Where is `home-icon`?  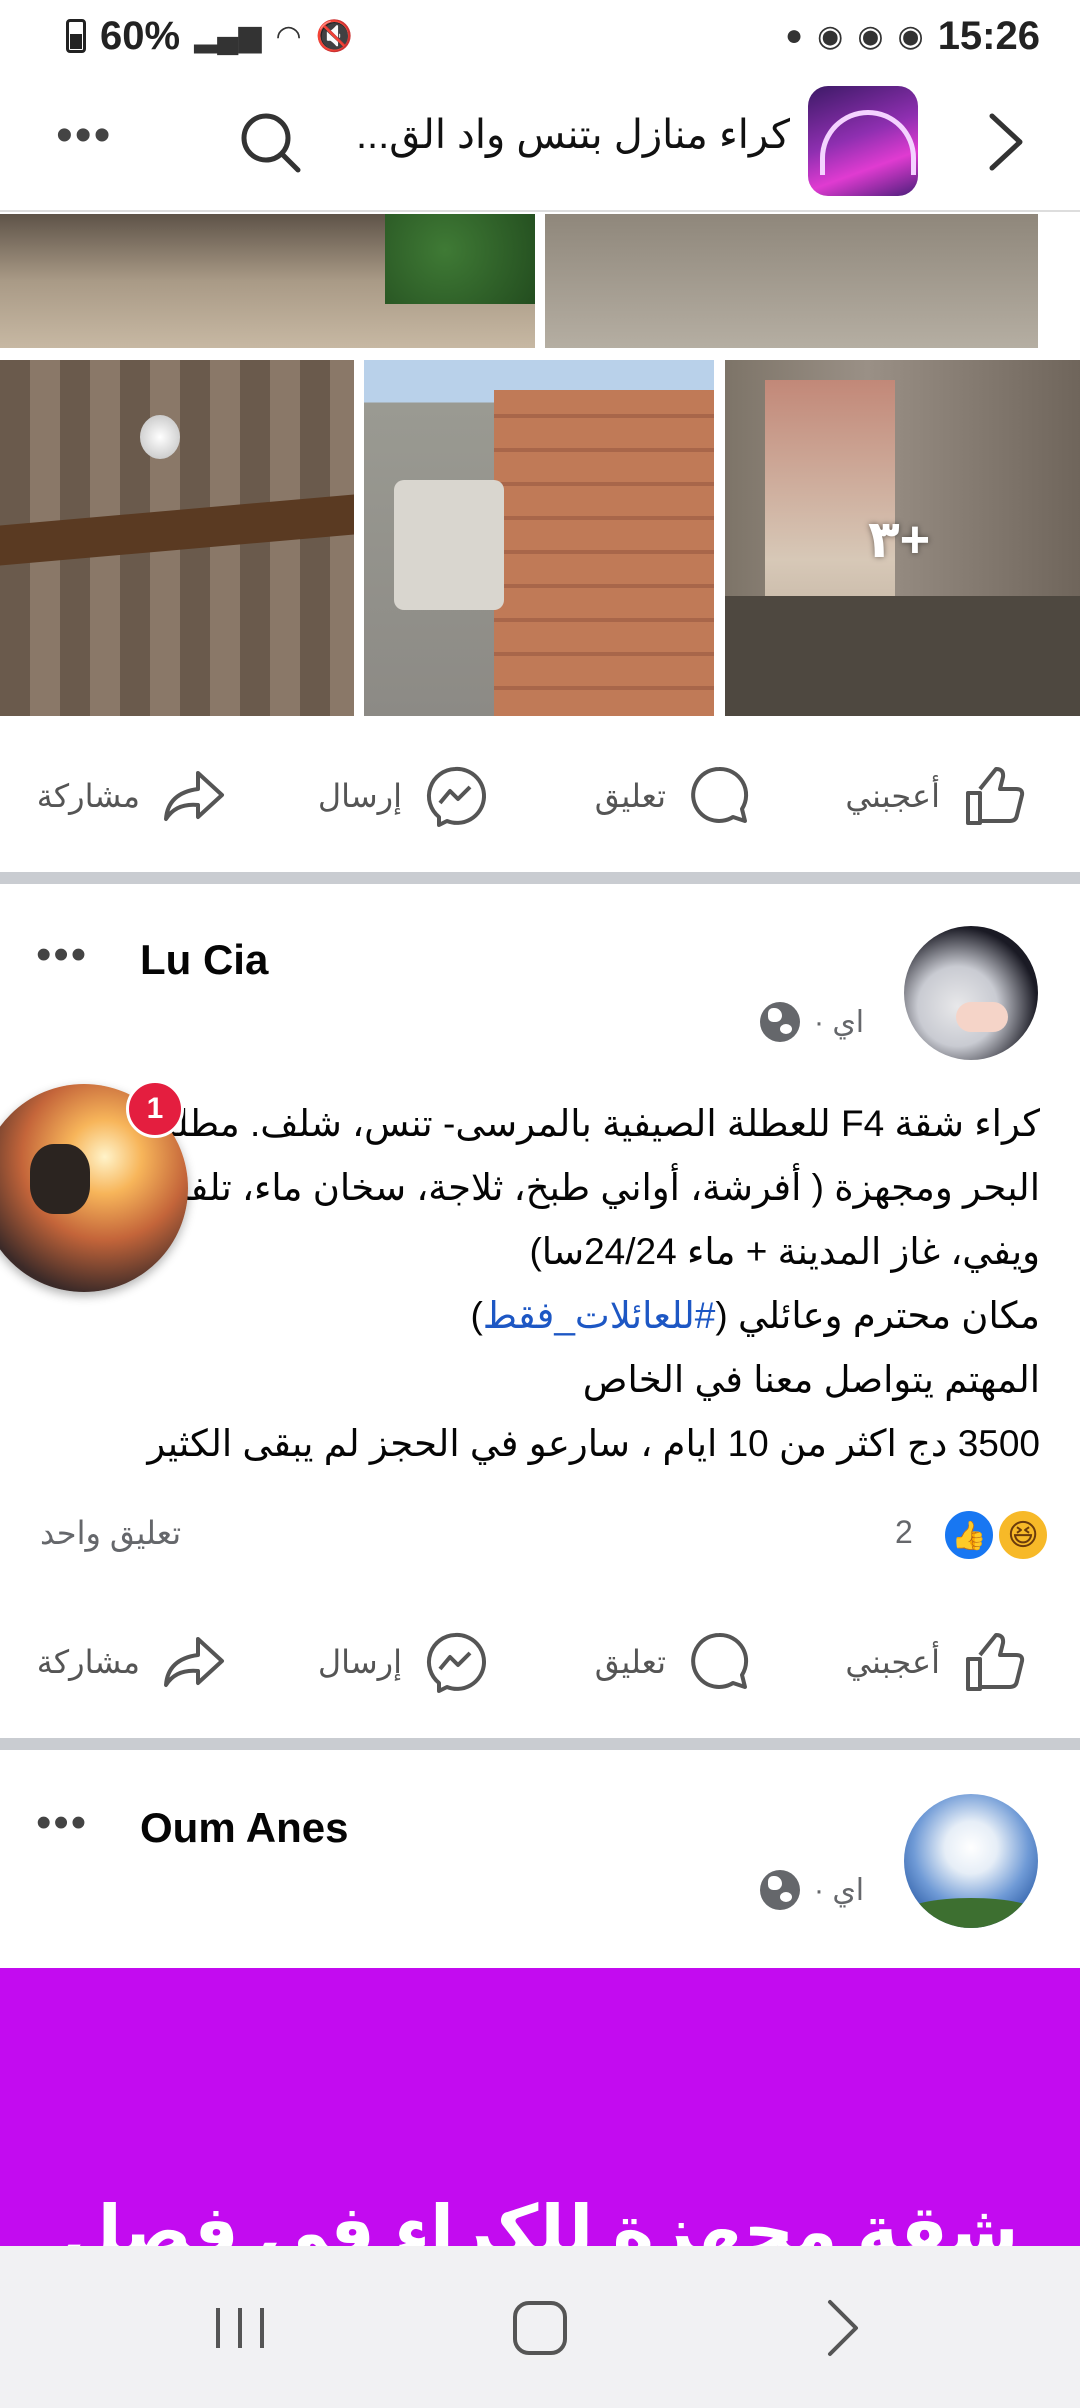
home-icon is located at coordinates (540, 2328).